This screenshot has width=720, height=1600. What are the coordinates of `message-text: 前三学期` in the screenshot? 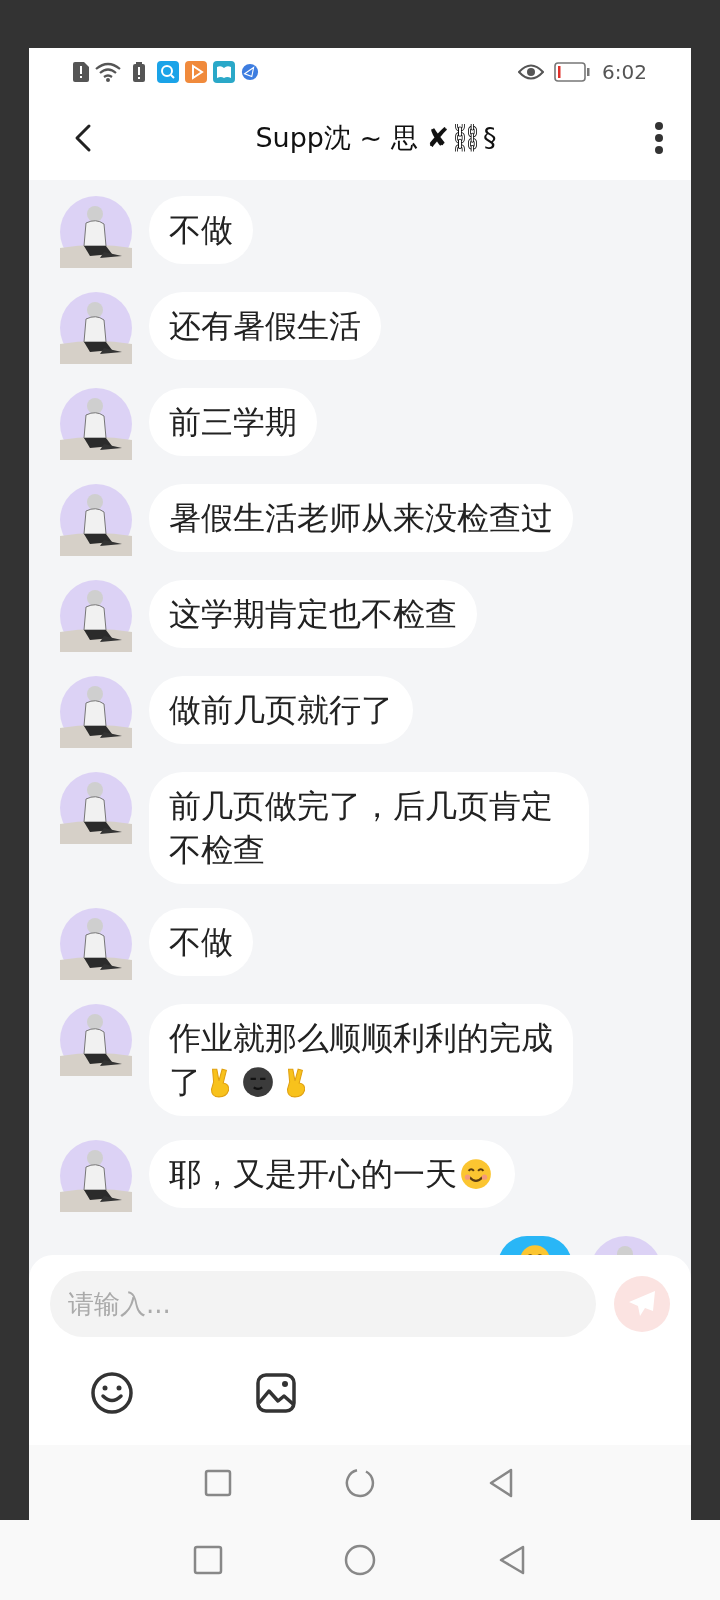 It's located at (233, 422).